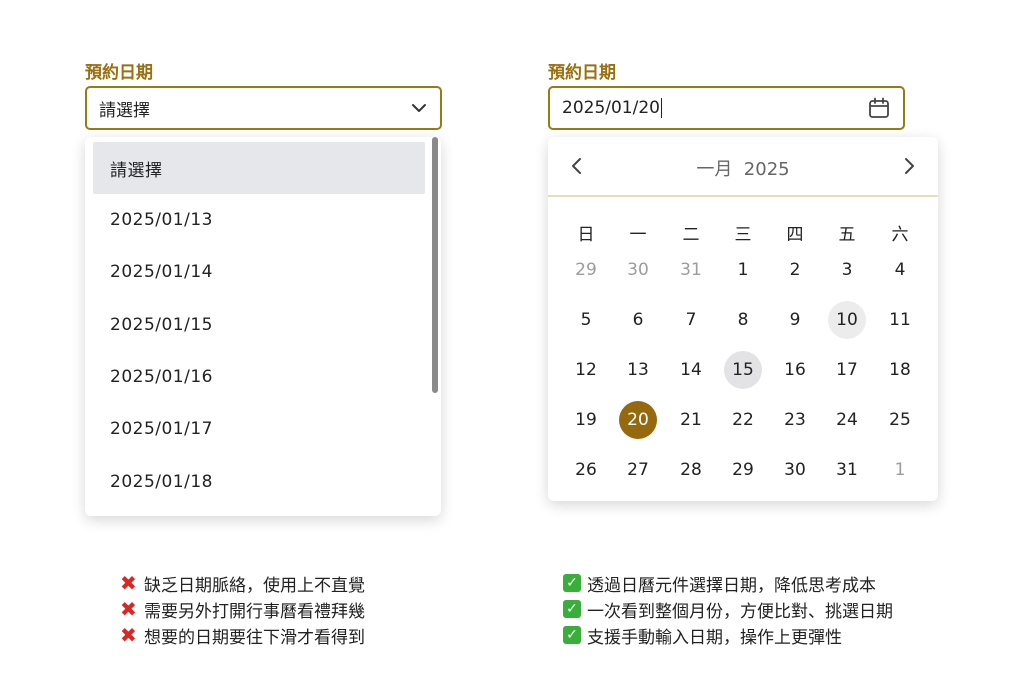 This screenshot has height=695, width=1024. I want to click on pro-item: ✓ 支援手動輸入日期，操作上更彈性, so click(728, 635).